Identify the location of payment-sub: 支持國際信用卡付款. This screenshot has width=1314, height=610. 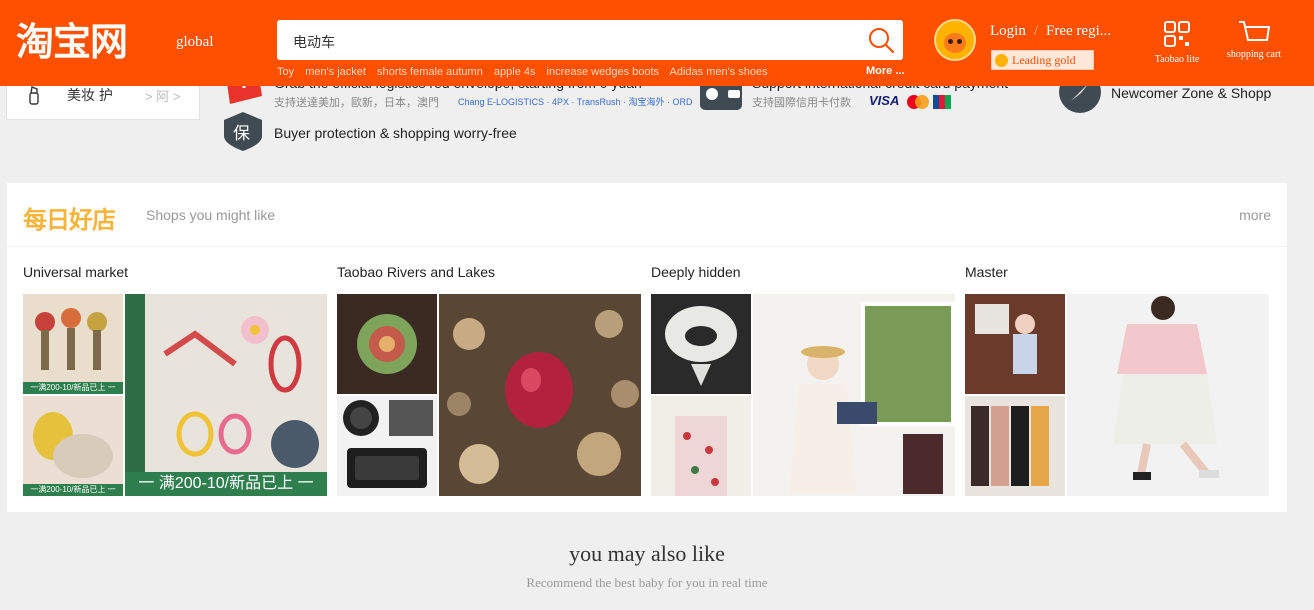
(801, 103).